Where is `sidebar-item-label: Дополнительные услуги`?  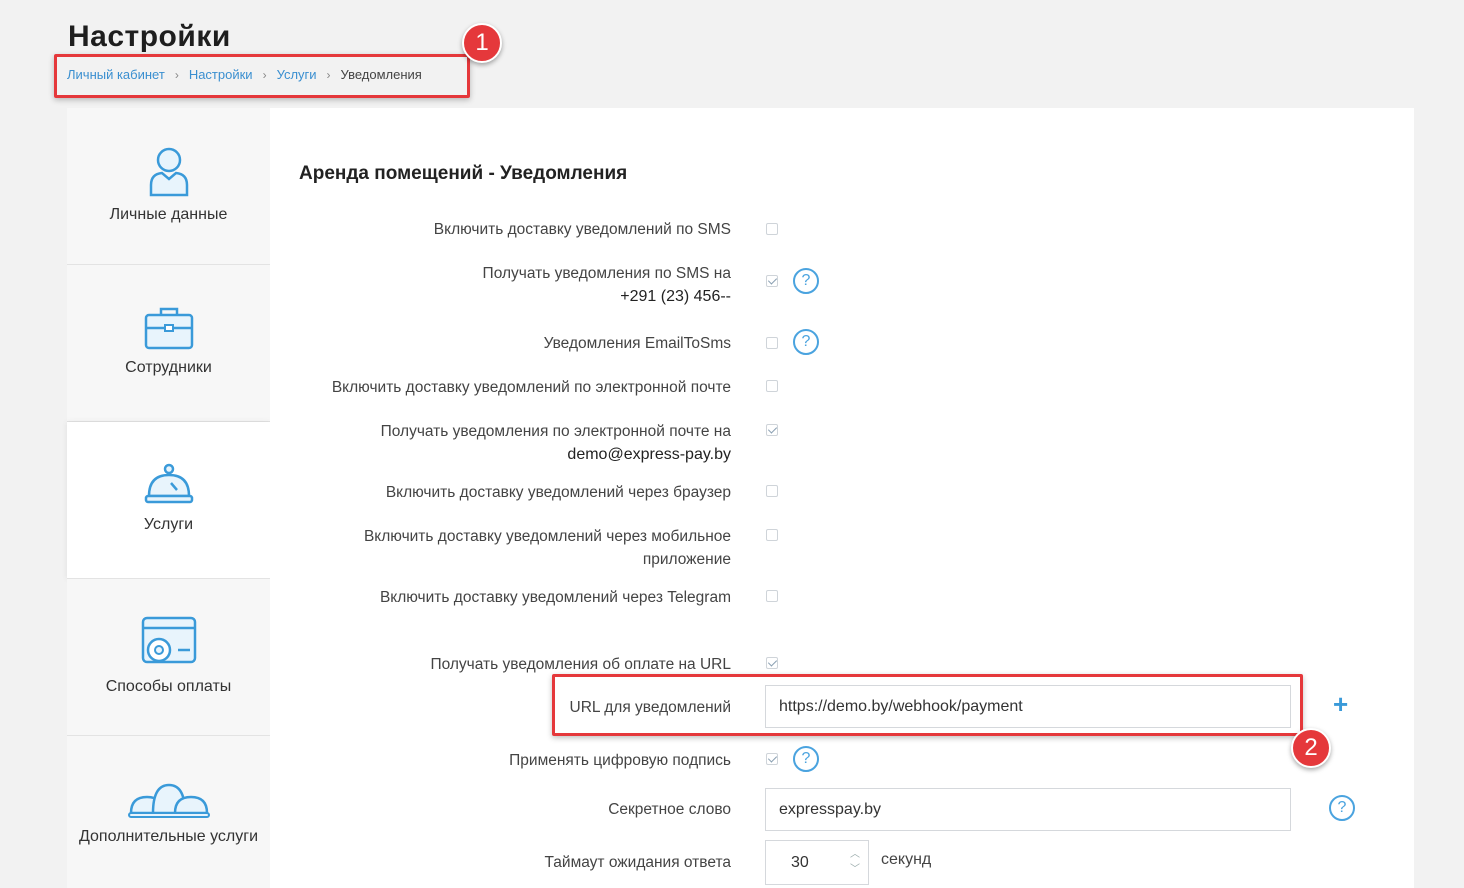
sidebar-item-label: Дополнительные услуги is located at coordinates (168, 836).